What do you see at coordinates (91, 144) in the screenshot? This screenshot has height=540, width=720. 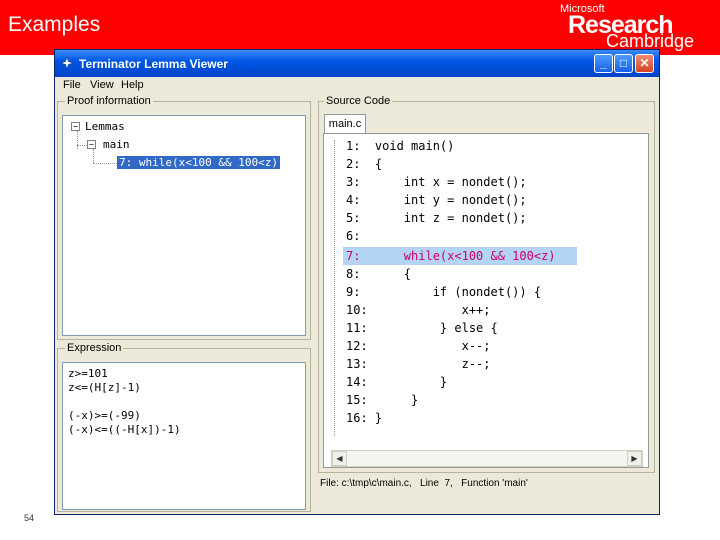 I see `collapse-main-toggle: −` at bounding box center [91, 144].